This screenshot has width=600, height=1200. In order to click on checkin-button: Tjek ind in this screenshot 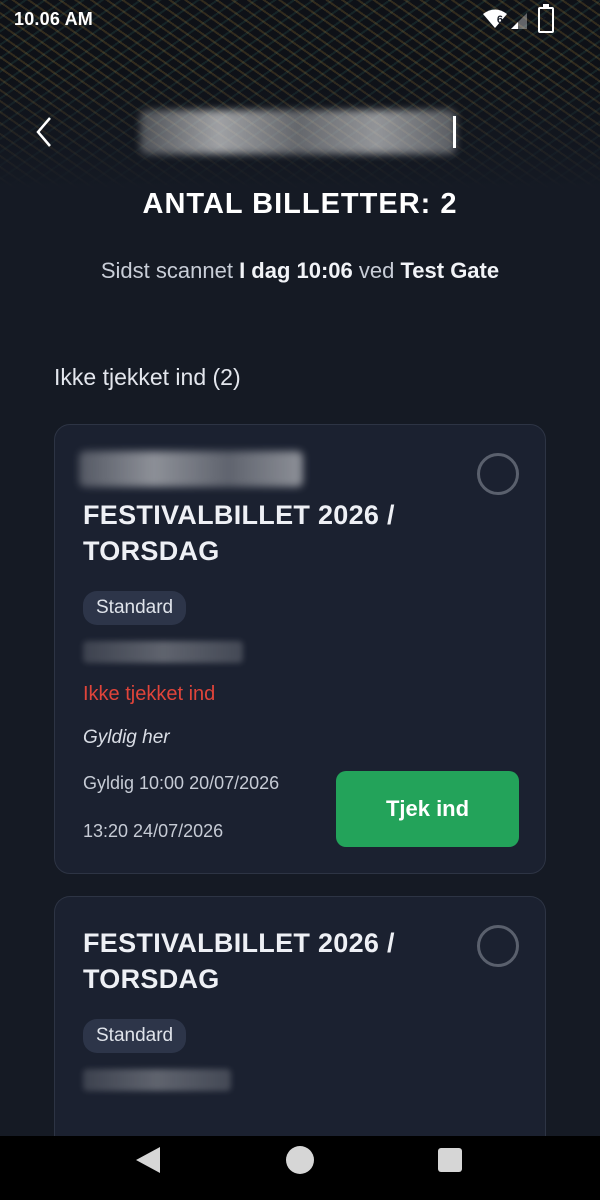, I will do `click(427, 809)`.